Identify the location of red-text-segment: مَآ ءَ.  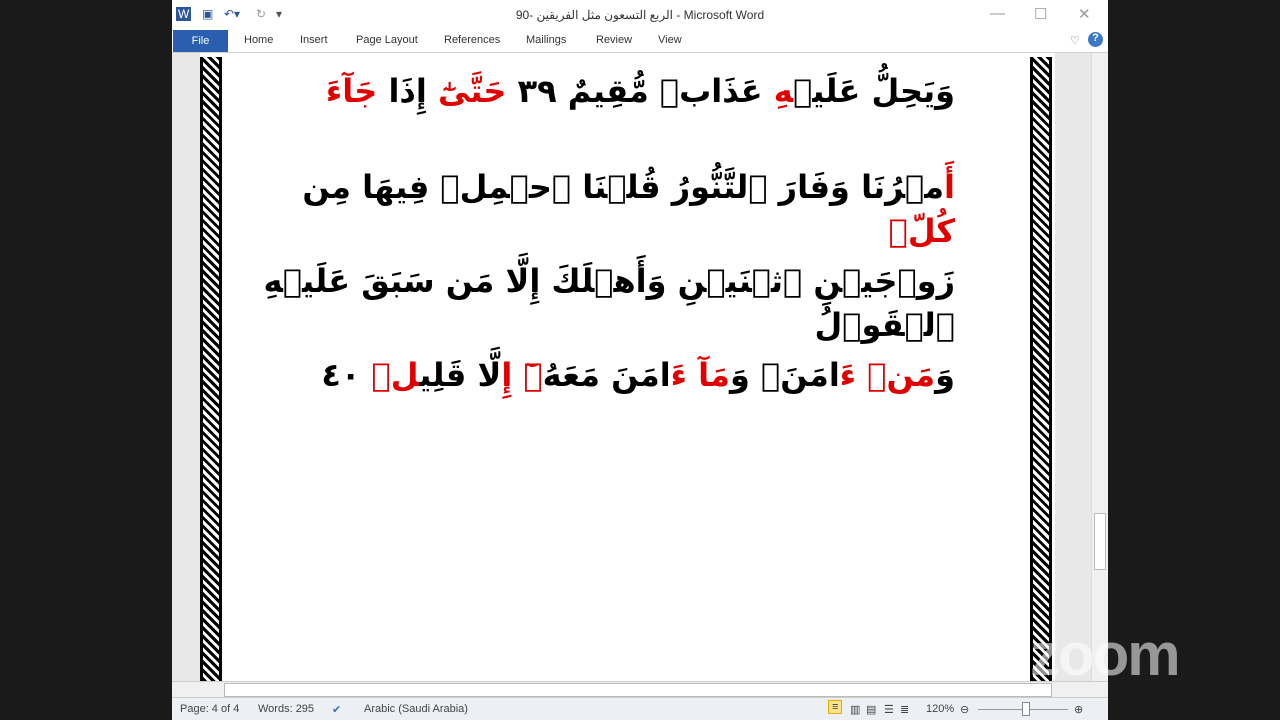
(700, 375).